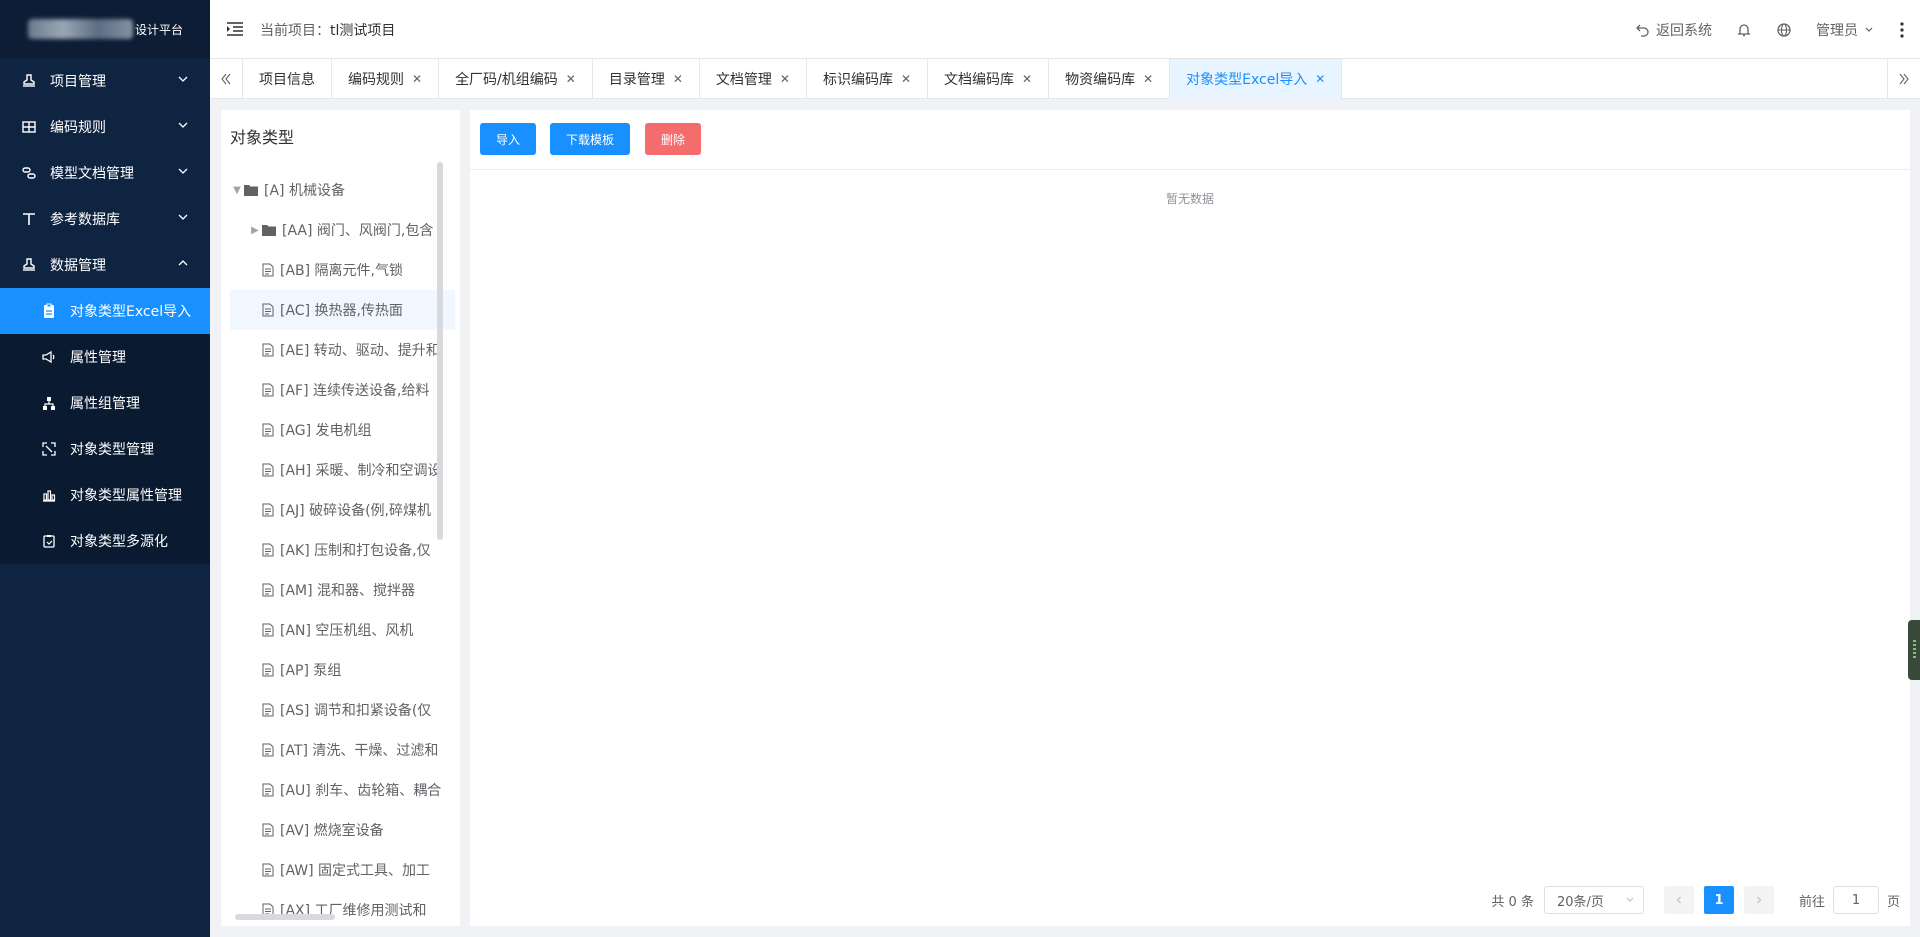 This screenshot has width=1920, height=937. I want to click on menu-fold-icon, so click(235, 29).